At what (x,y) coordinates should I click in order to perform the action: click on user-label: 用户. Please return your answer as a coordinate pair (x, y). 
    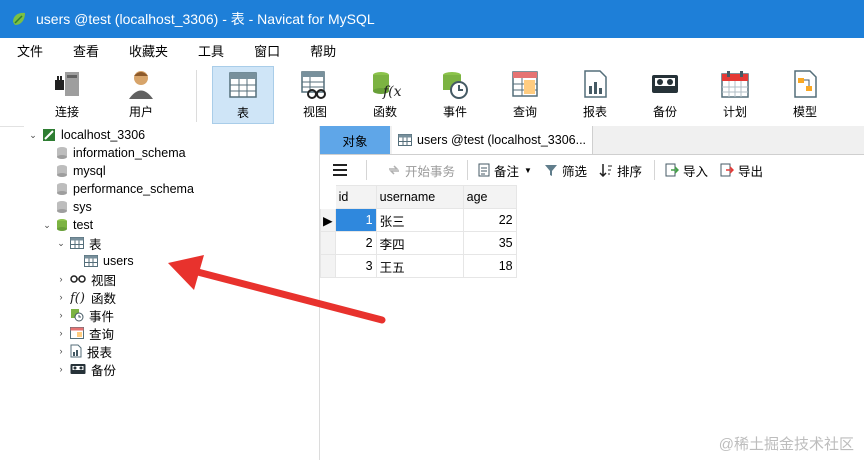
    Looking at the image, I should click on (140, 112).